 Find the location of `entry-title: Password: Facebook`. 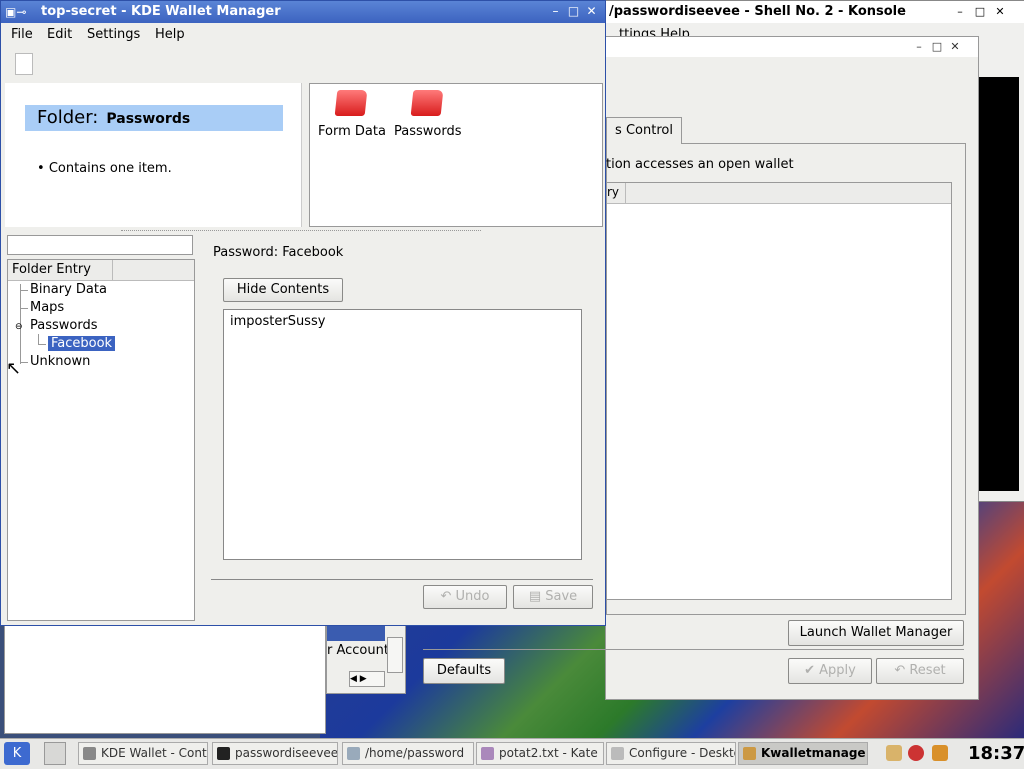

entry-title: Password: Facebook is located at coordinates (278, 252).